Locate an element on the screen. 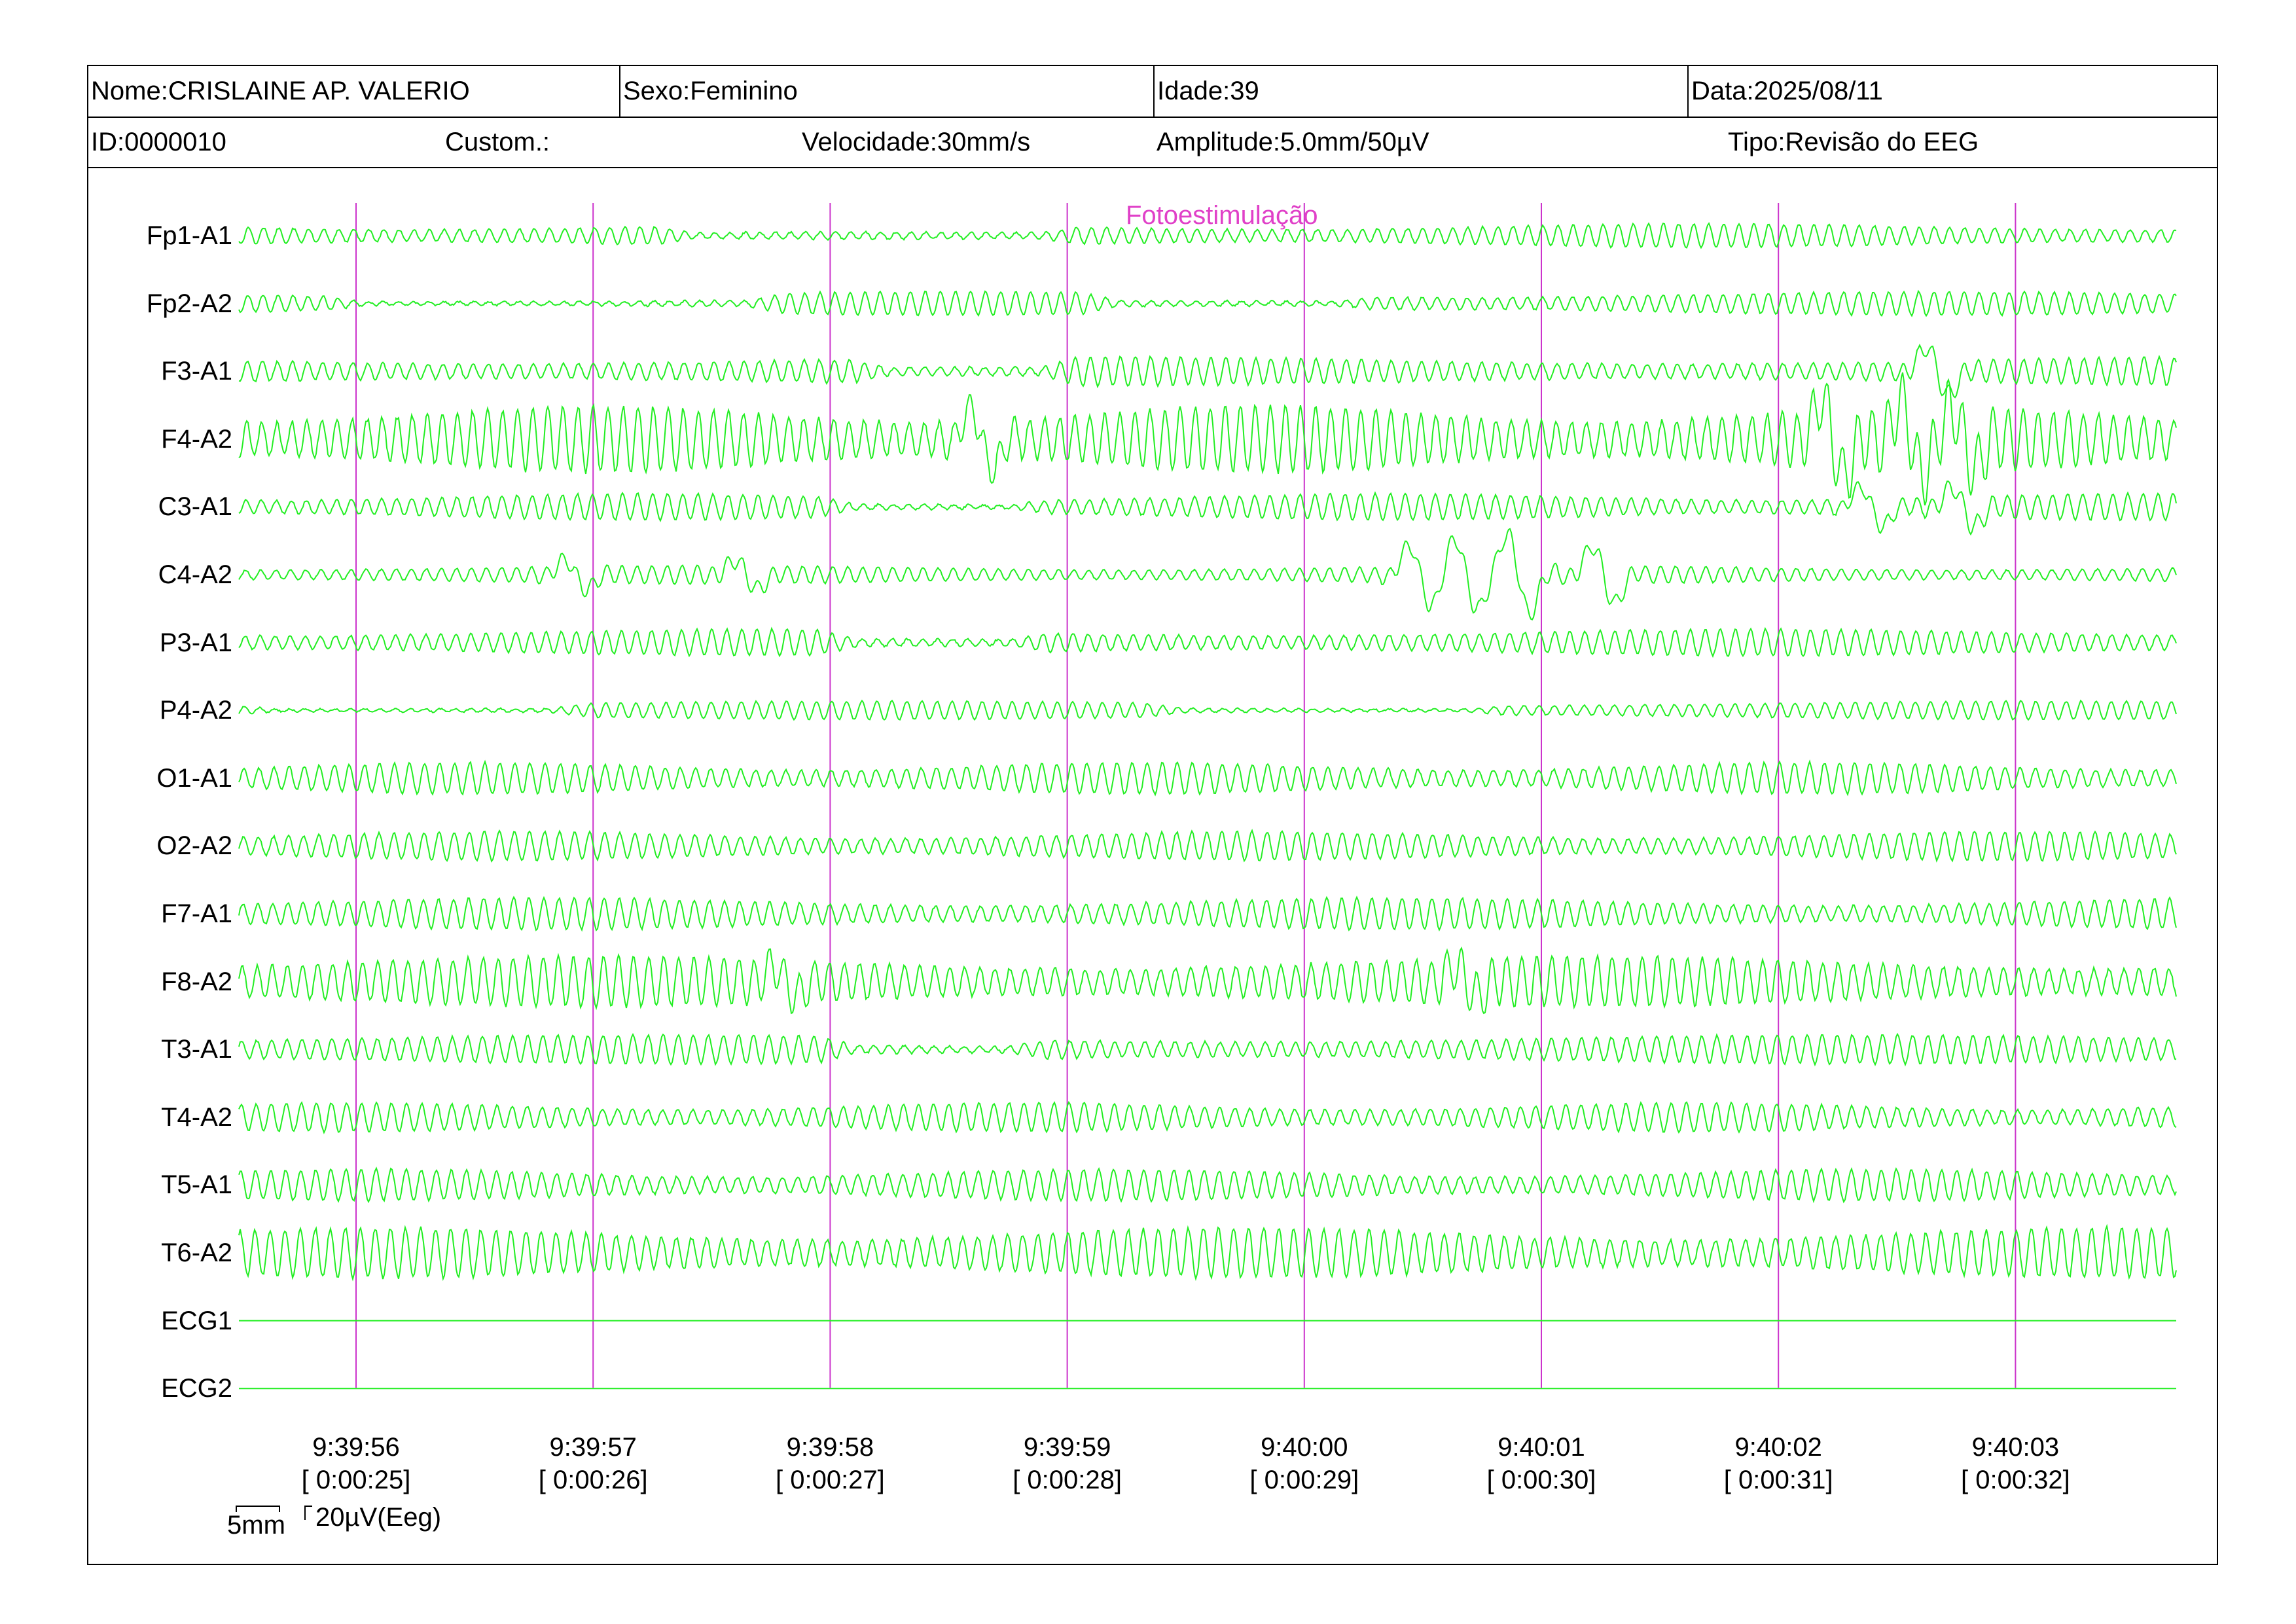 The image size is (2296, 1624). channel-label: Fp1-A1 is located at coordinates (189, 235).